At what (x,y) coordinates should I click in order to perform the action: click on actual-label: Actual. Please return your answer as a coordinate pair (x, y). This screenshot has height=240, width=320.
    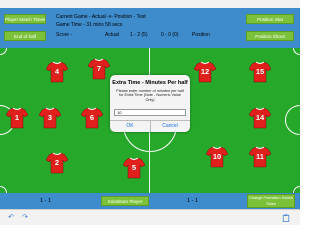
    Looking at the image, I should click on (112, 35).